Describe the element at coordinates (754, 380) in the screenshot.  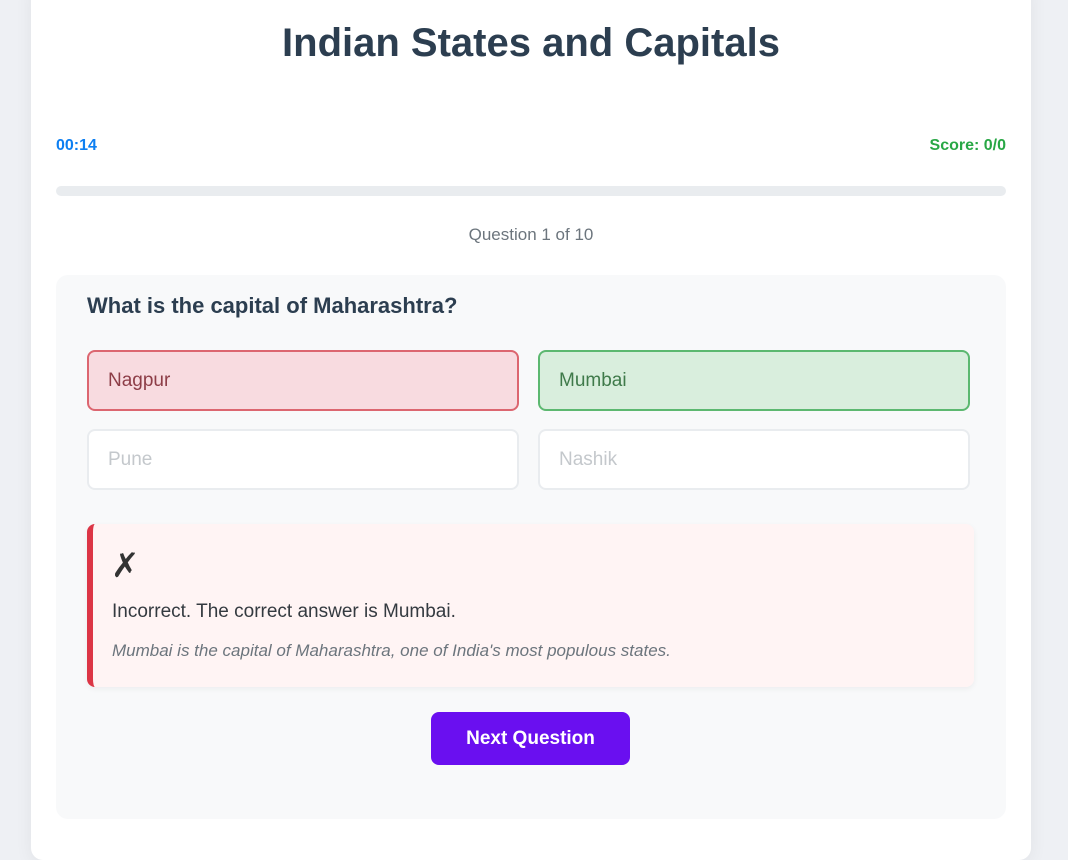
I see `option-mumbai: Mumbai` at that location.